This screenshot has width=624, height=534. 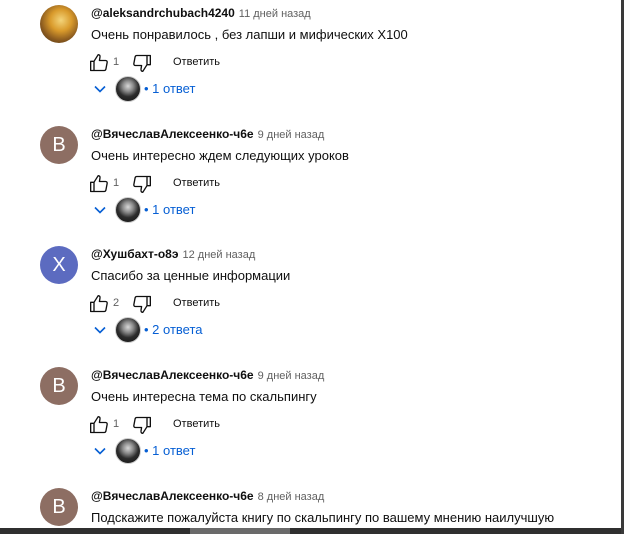 I want to click on like-count: 2, so click(x=116, y=303).